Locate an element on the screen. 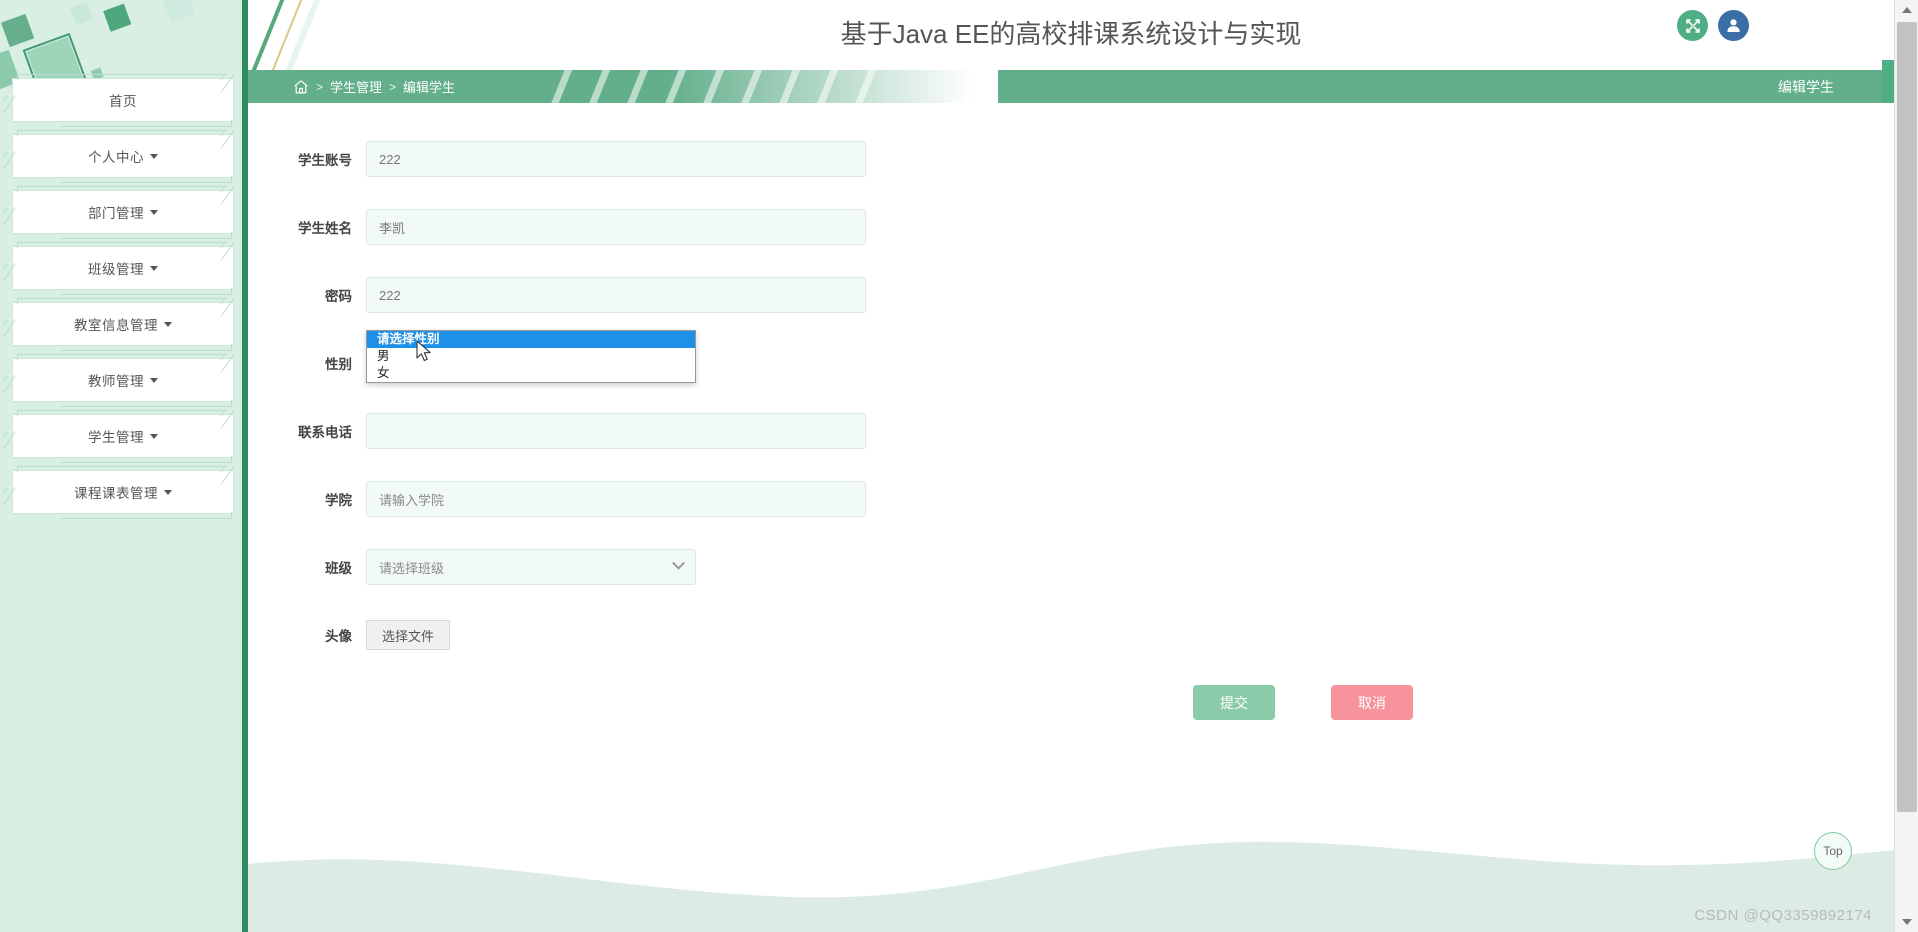 The height and width of the screenshot is (932, 1918). vertical-scrollbar is located at coordinates (1906, 466).